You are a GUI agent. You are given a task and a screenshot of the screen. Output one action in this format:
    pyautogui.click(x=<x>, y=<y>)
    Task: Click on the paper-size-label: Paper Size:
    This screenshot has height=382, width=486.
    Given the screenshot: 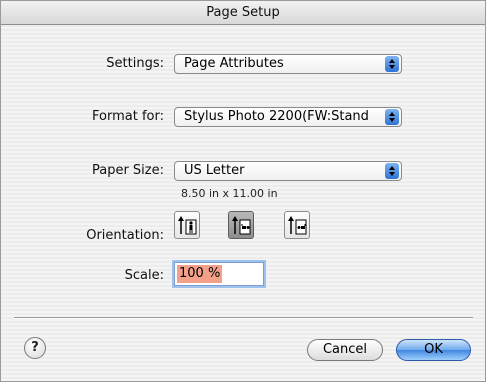 What is the action you would take?
    pyautogui.click(x=127, y=170)
    